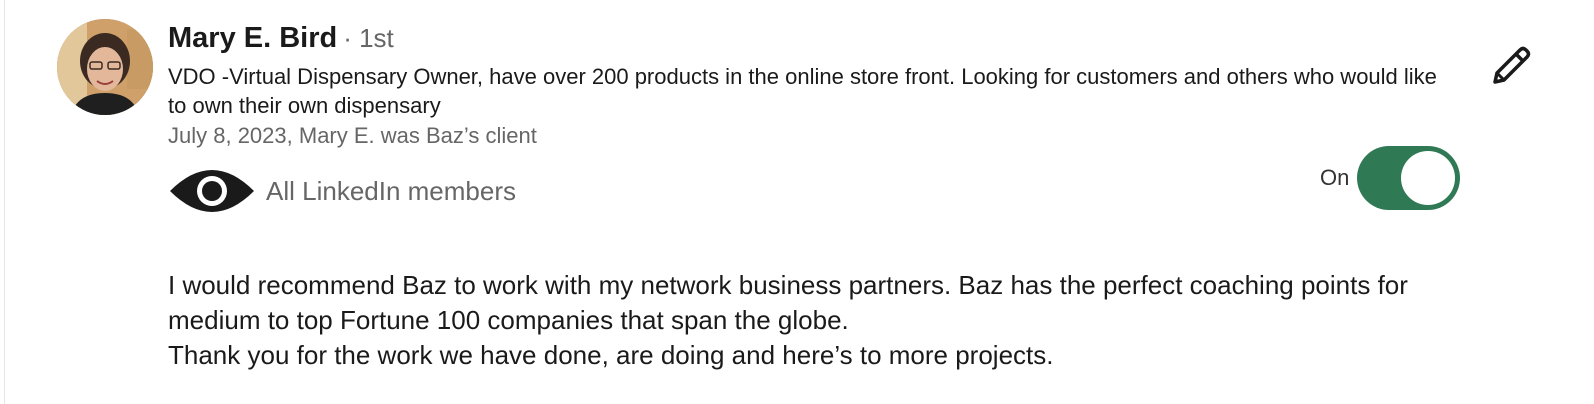 The image size is (1594, 404). What do you see at coordinates (212, 191) in the screenshot?
I see `eye-icon` at bounding box center [212, 191].